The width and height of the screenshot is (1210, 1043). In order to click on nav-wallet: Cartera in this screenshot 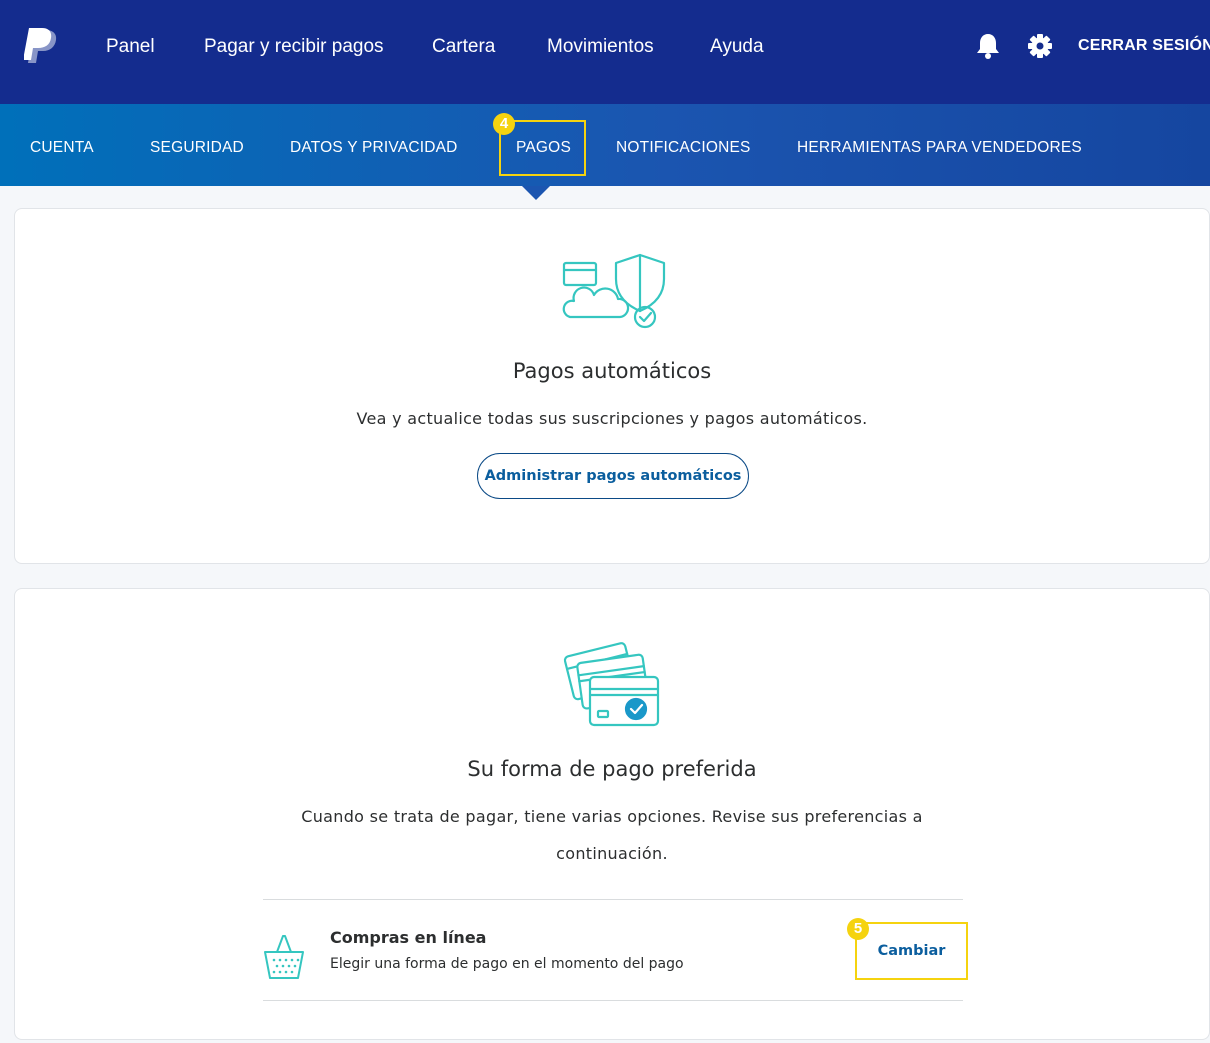, I will do `click(463, 47)`.